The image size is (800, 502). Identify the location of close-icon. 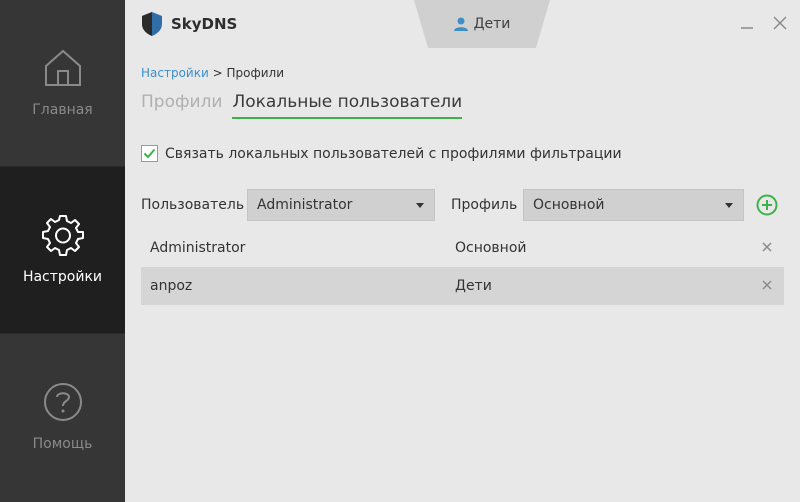
(780, 23).